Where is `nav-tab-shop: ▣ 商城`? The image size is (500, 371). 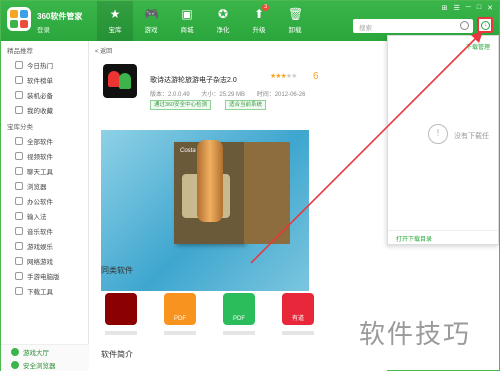 nav-tab-shop: ▣ 商城 is located at coordinates (187, 21).